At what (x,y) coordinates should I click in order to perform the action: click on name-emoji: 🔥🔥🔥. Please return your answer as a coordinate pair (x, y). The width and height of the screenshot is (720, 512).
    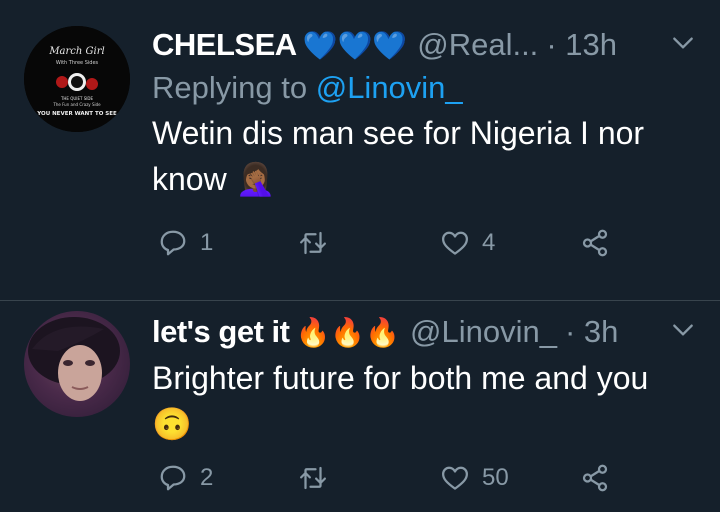
    Looking at the image, I should click on (348, 332).